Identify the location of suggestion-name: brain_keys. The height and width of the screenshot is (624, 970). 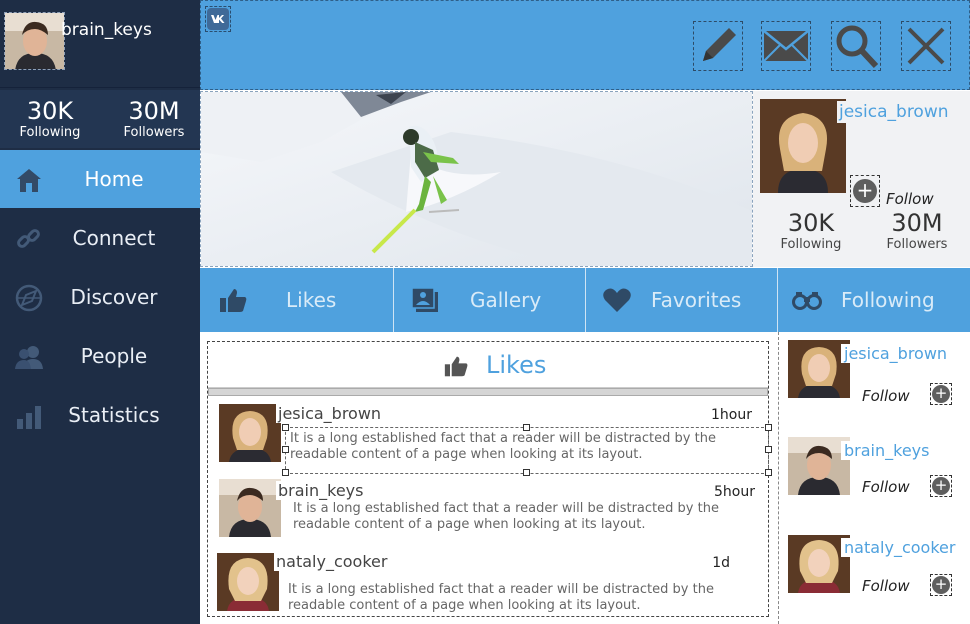
(887, 450).